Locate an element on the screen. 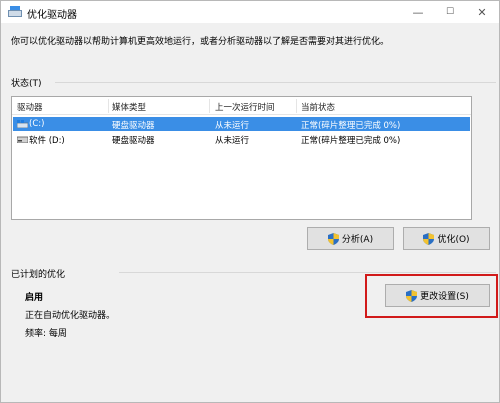  close-button: ✕ is located at coordinates (482, 12).